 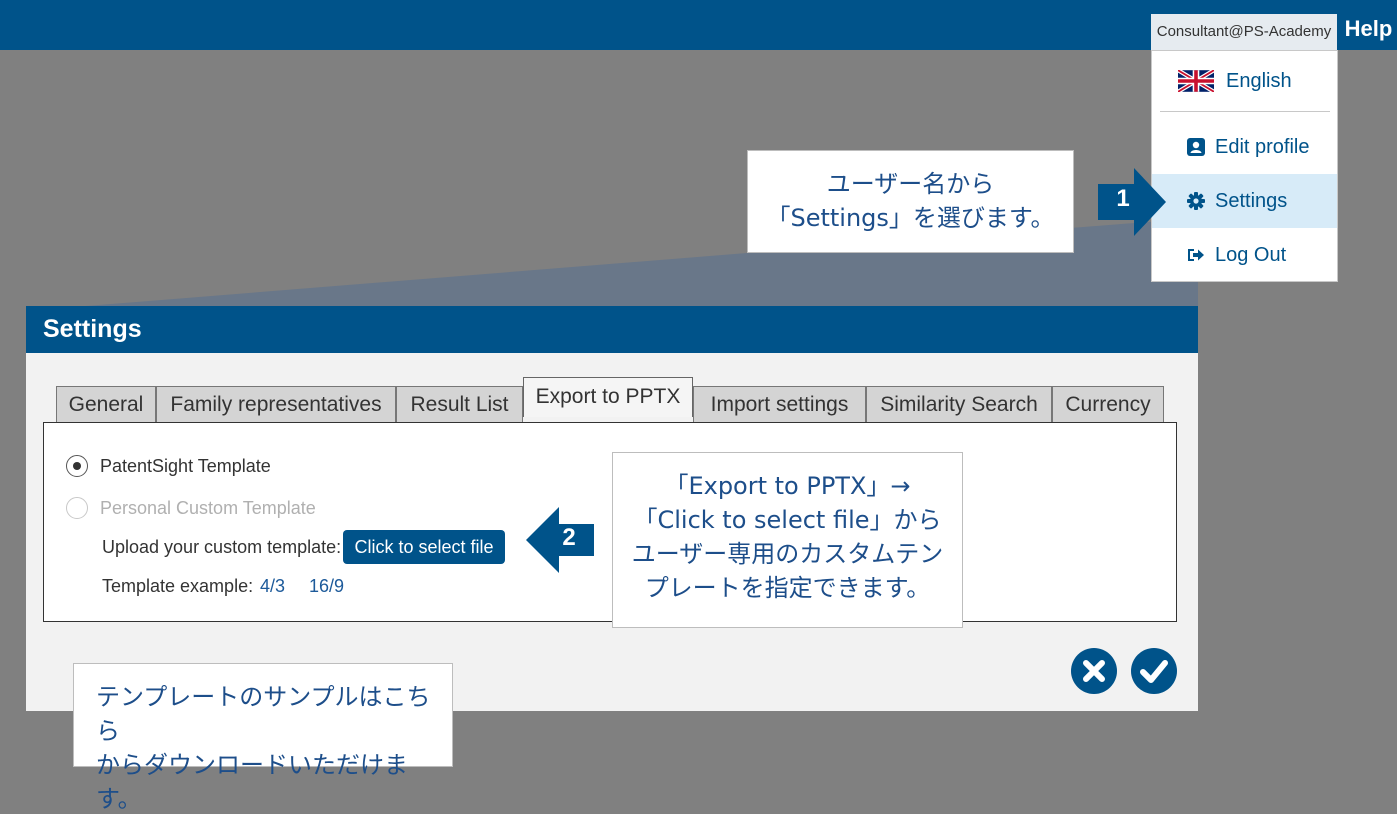 What do you see at coordinates (77, 508) in the screenshot?
I see `radio-disabled-icon` at bounding box center [77, 508].